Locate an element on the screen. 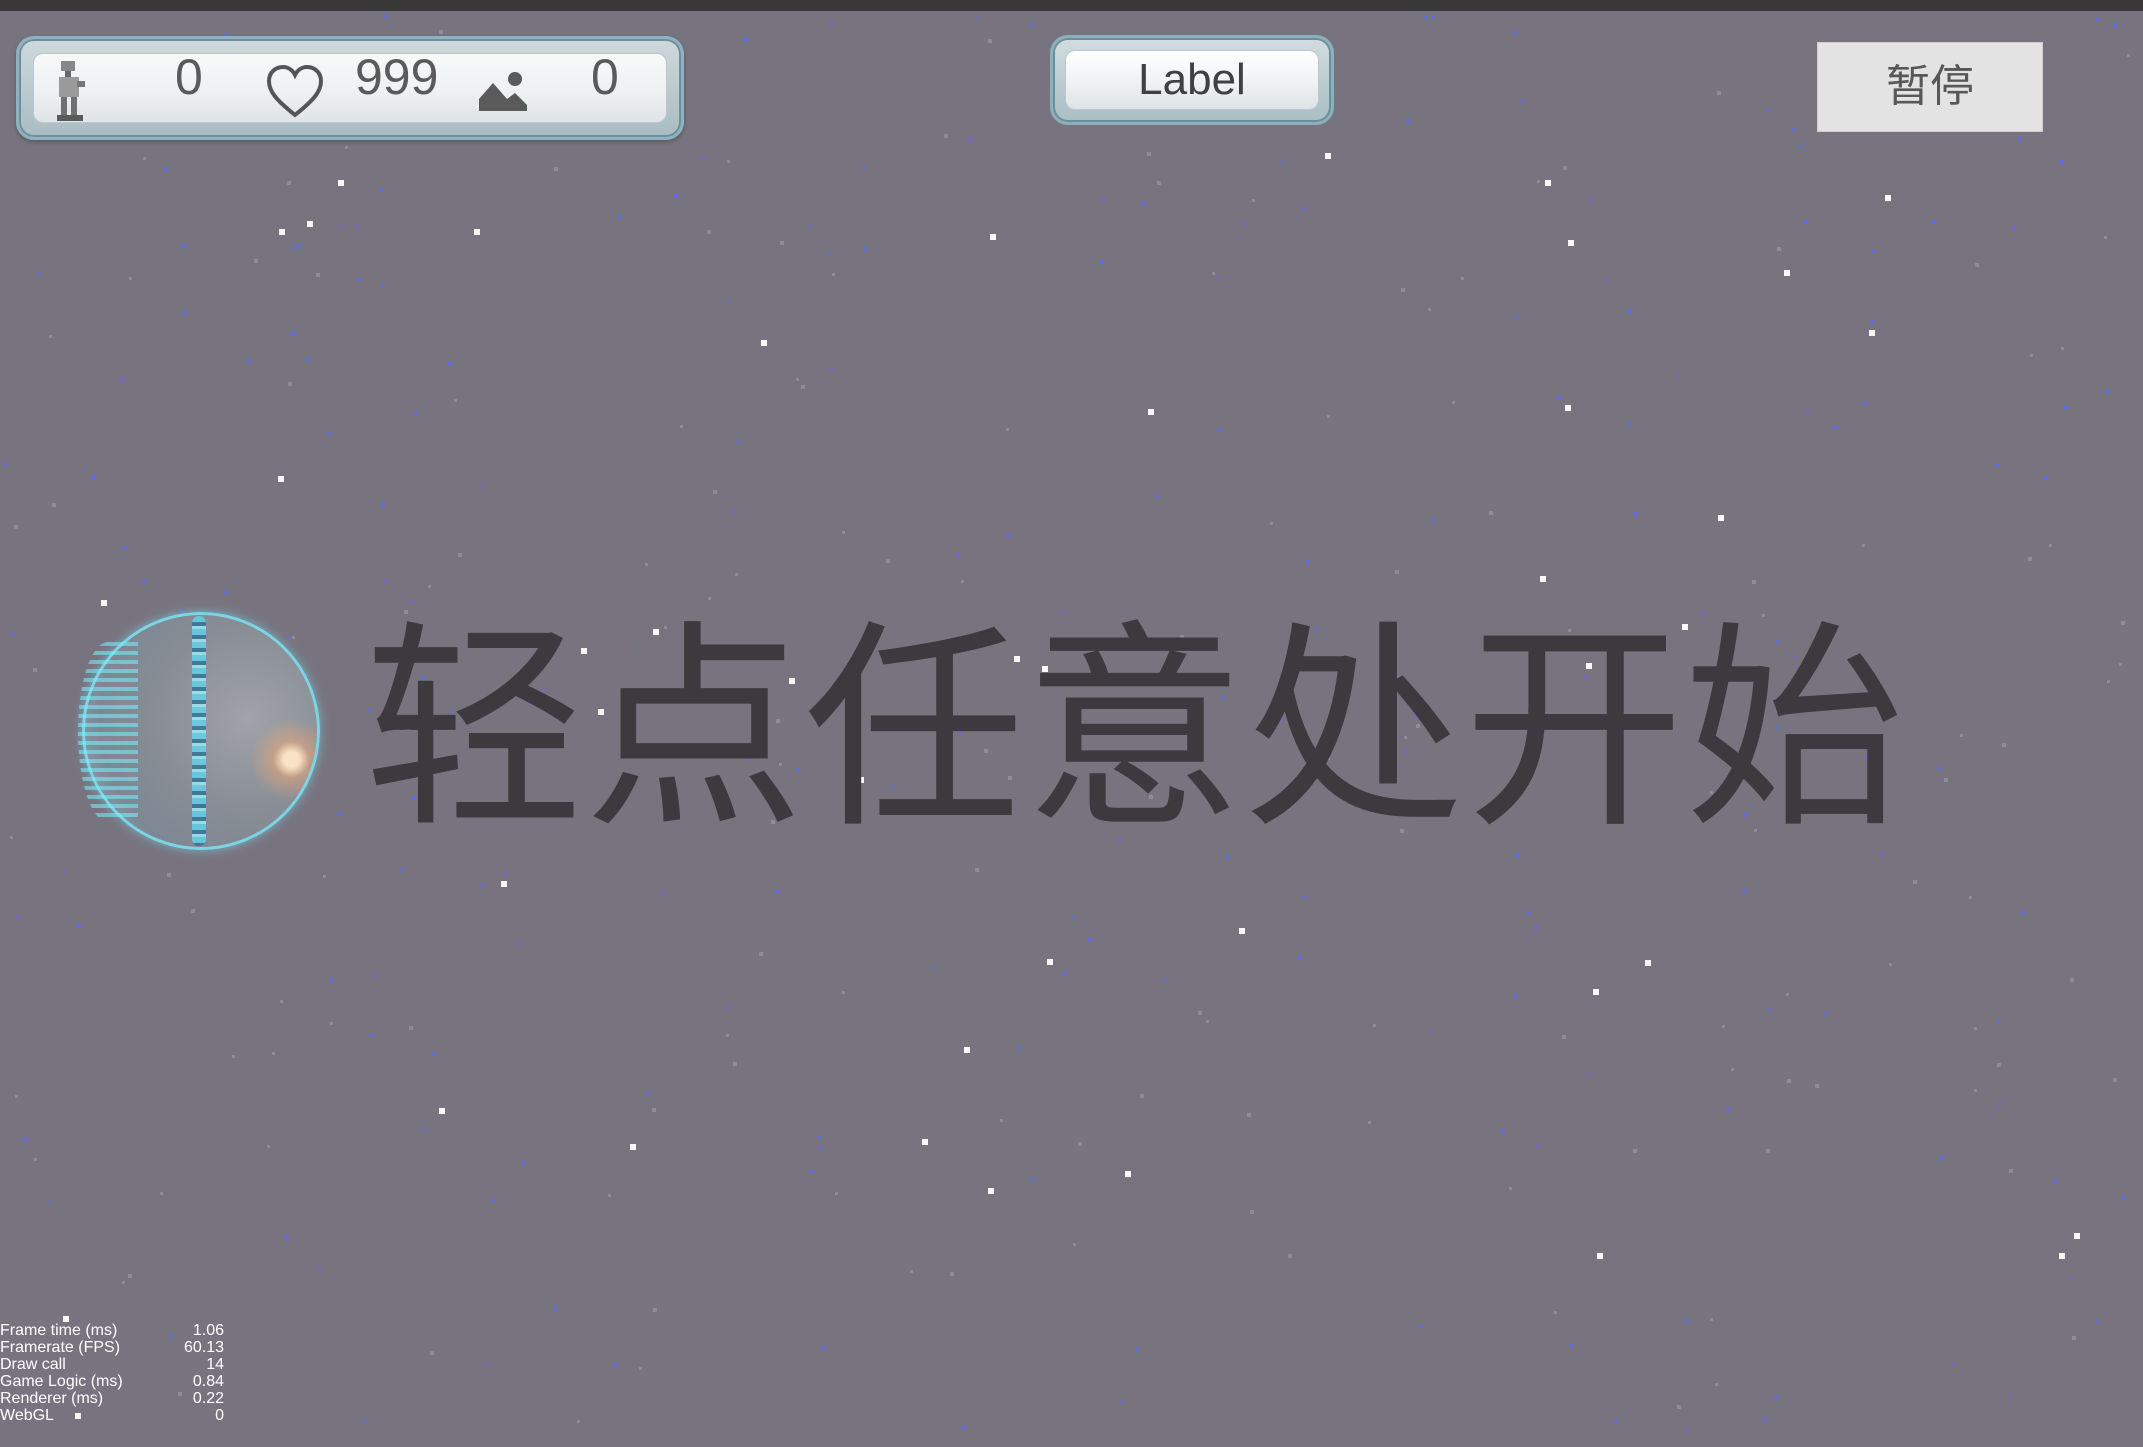 The image size is (2143, 1447). heart-icon is located at coordinates (295, 91).